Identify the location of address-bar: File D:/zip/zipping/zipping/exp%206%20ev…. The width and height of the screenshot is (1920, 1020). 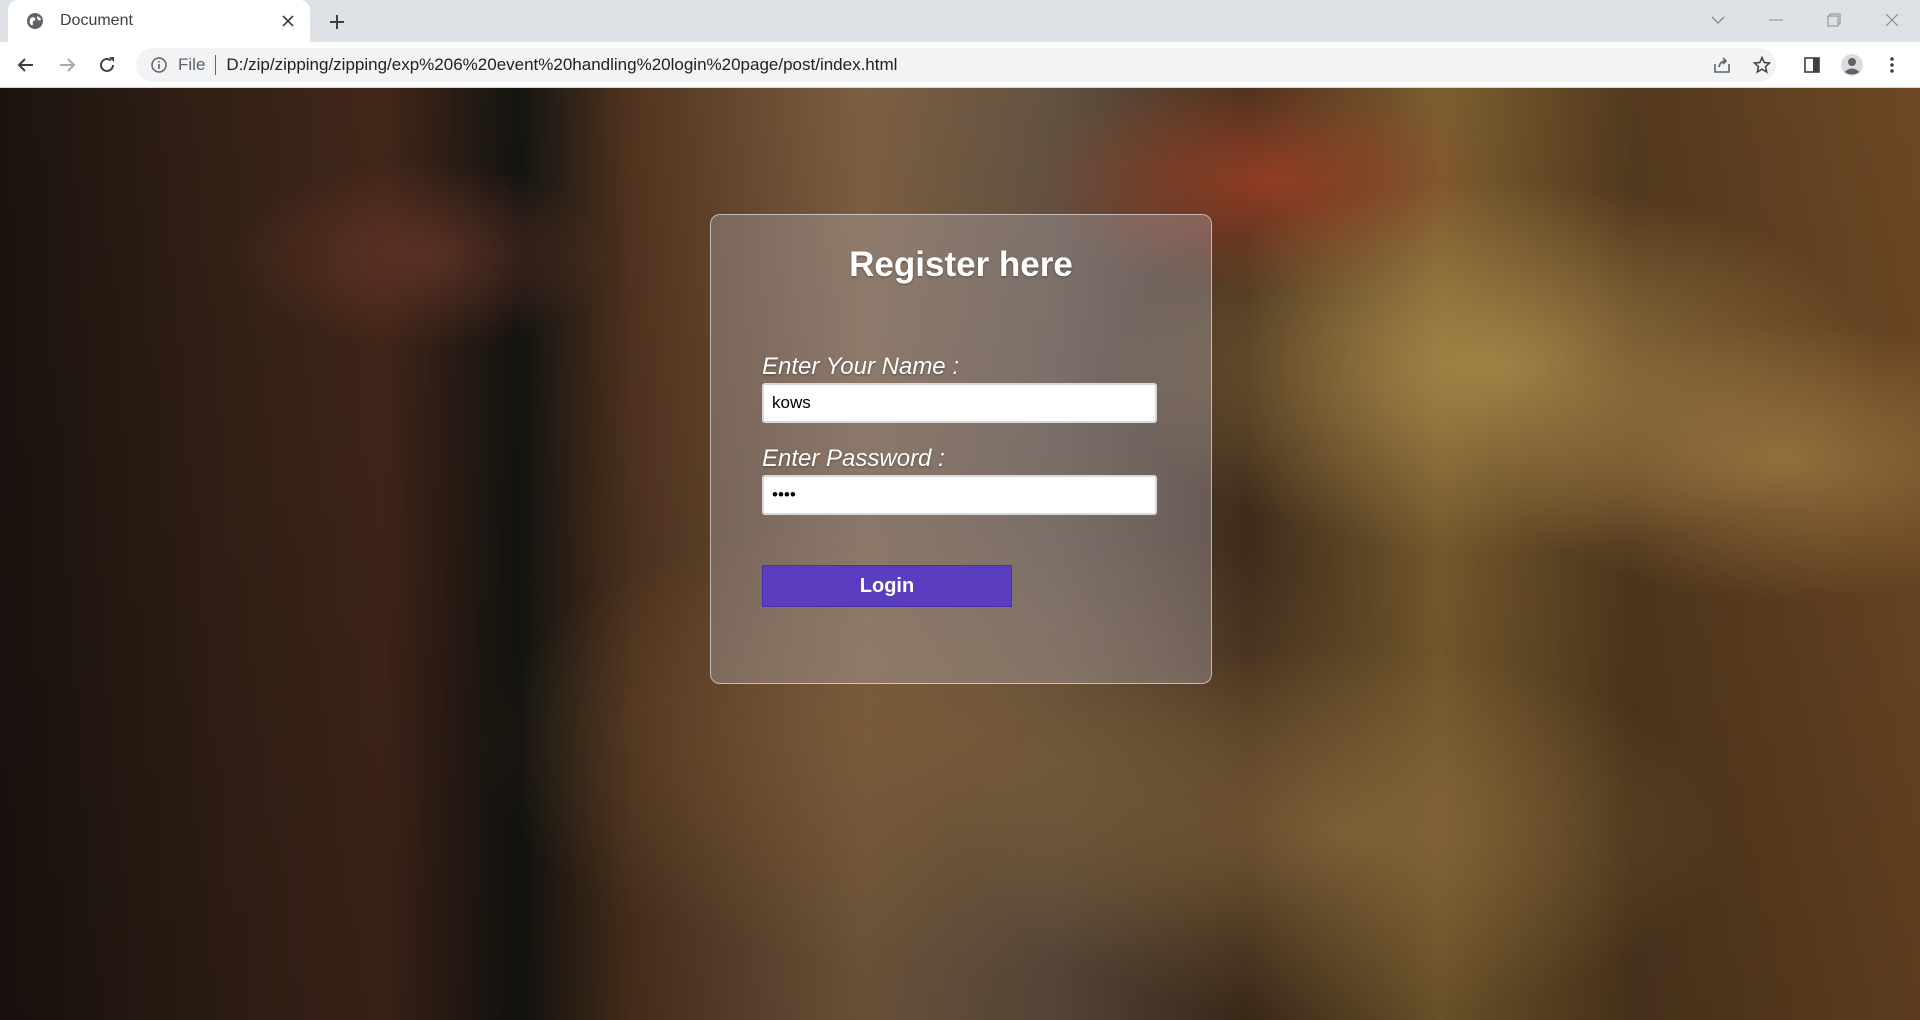
(956, 65).